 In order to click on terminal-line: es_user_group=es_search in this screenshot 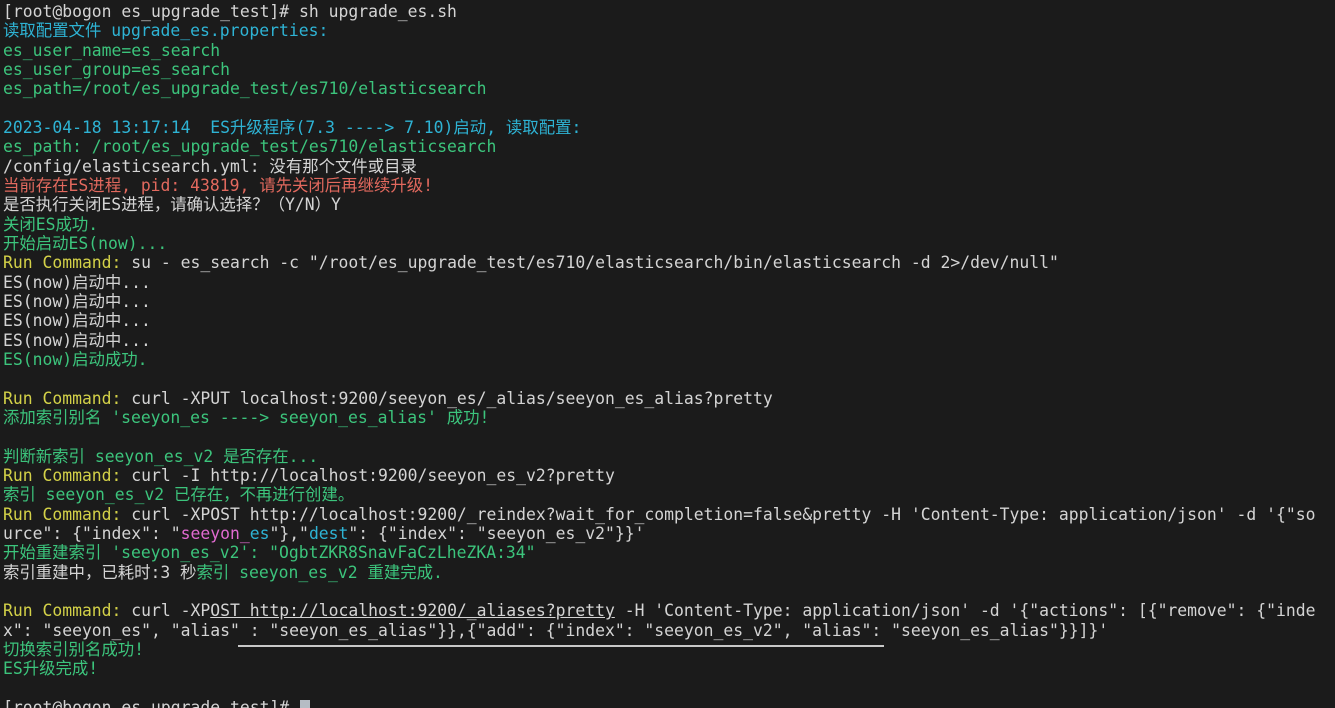, I will do `click(669, 69)`.